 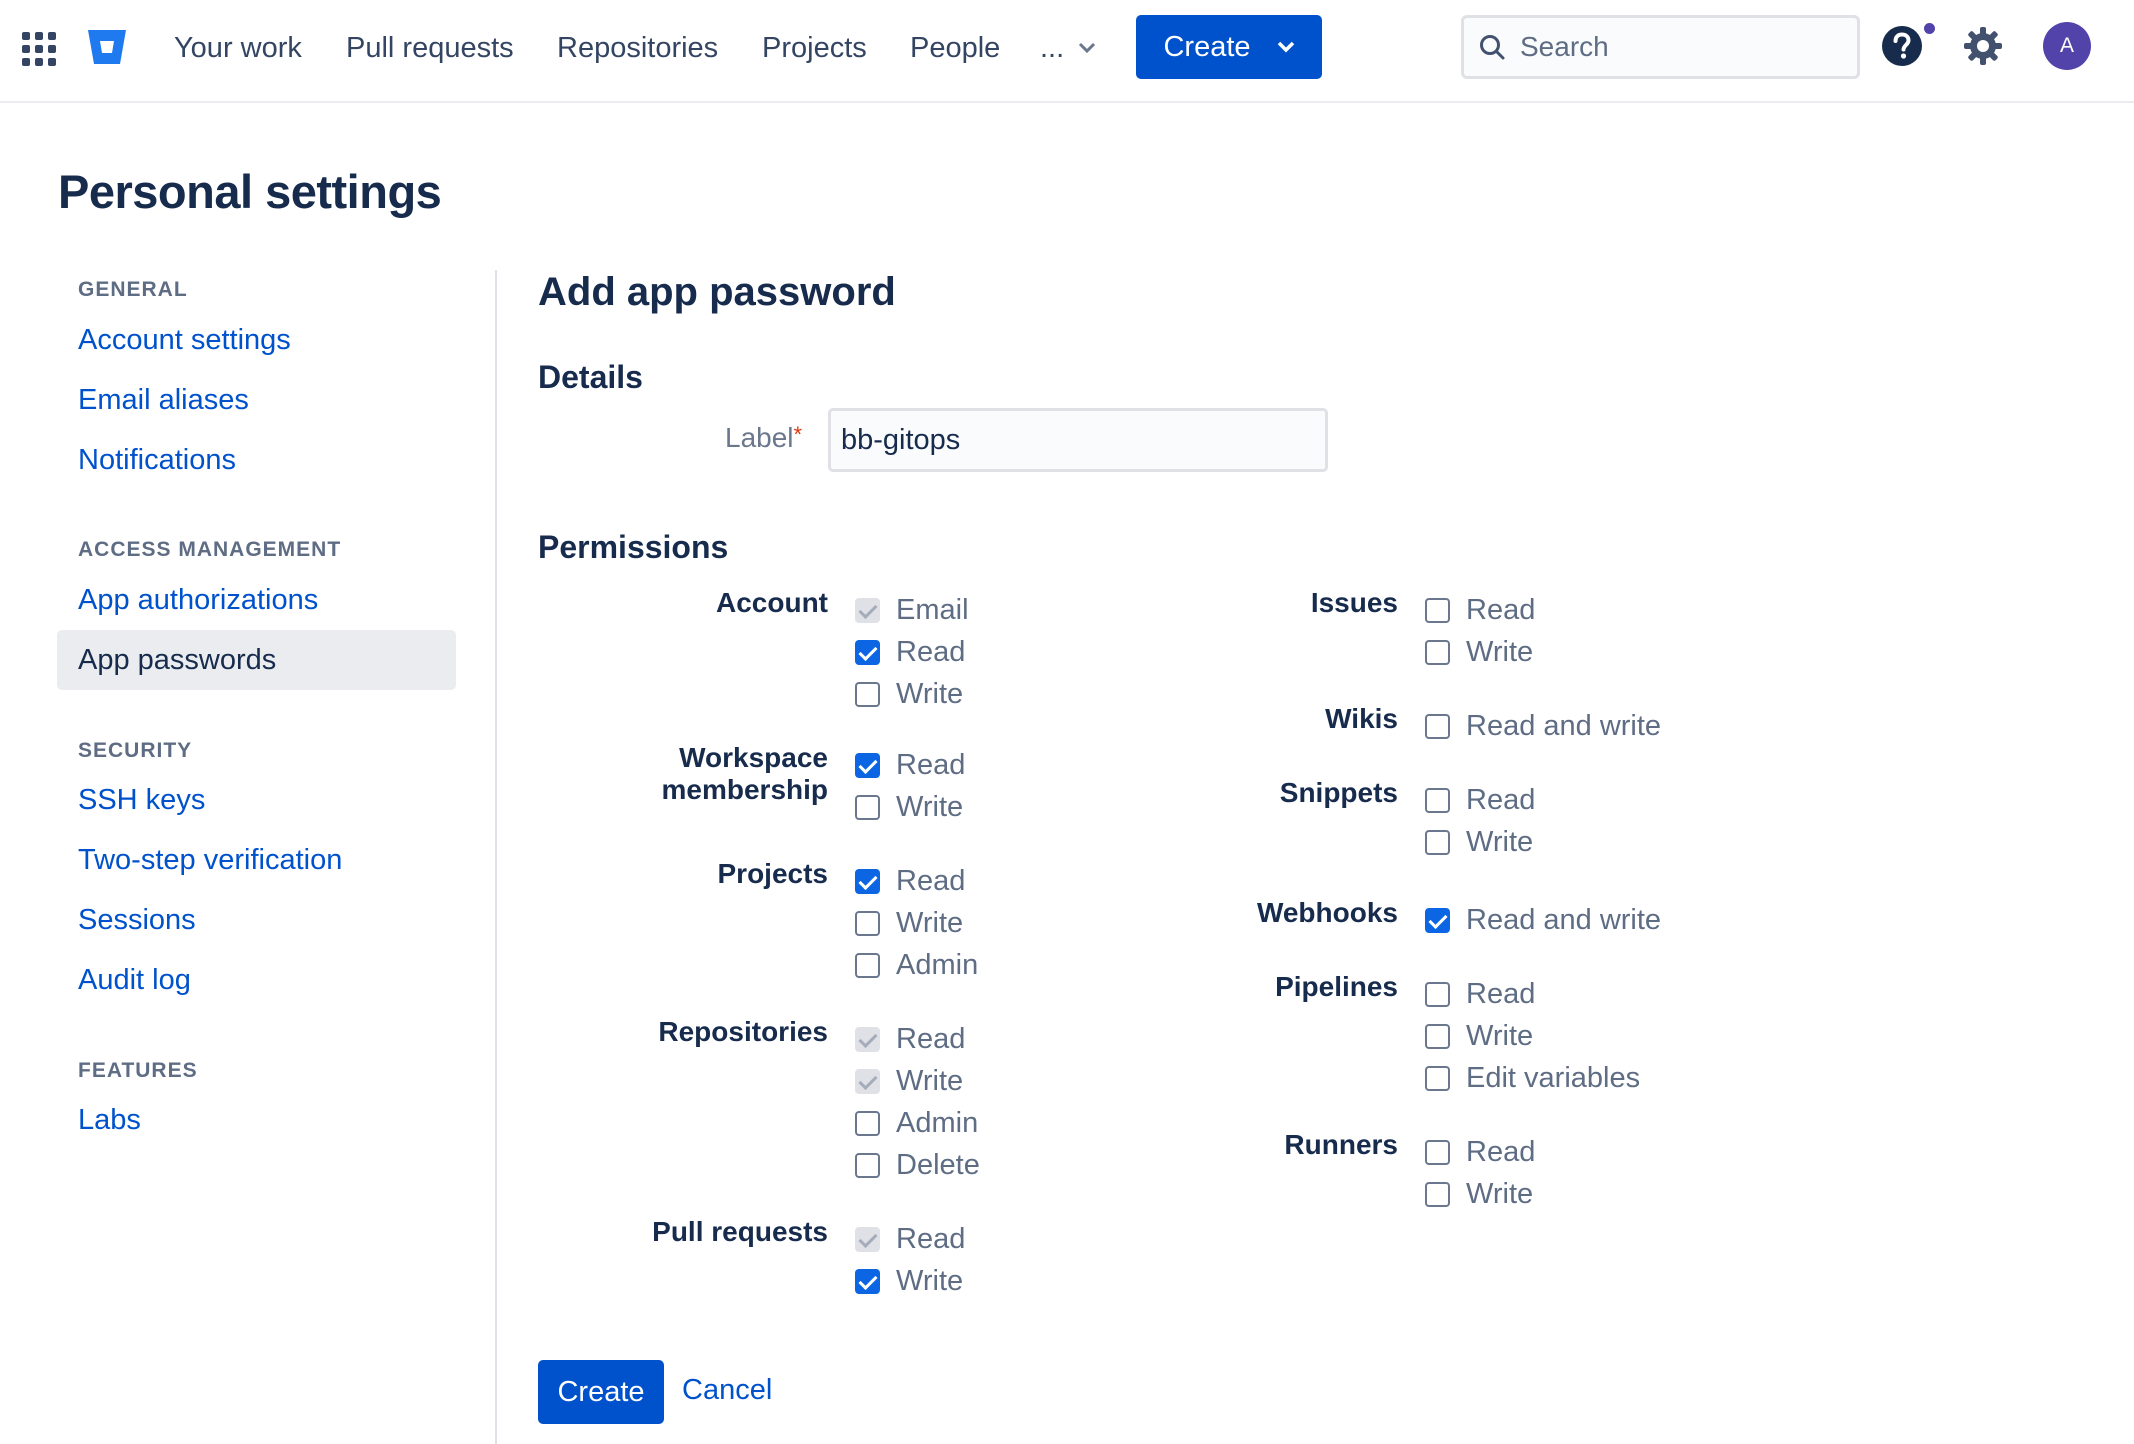 I want to click on page-title: Personal settings, so click(x=250, y=191).